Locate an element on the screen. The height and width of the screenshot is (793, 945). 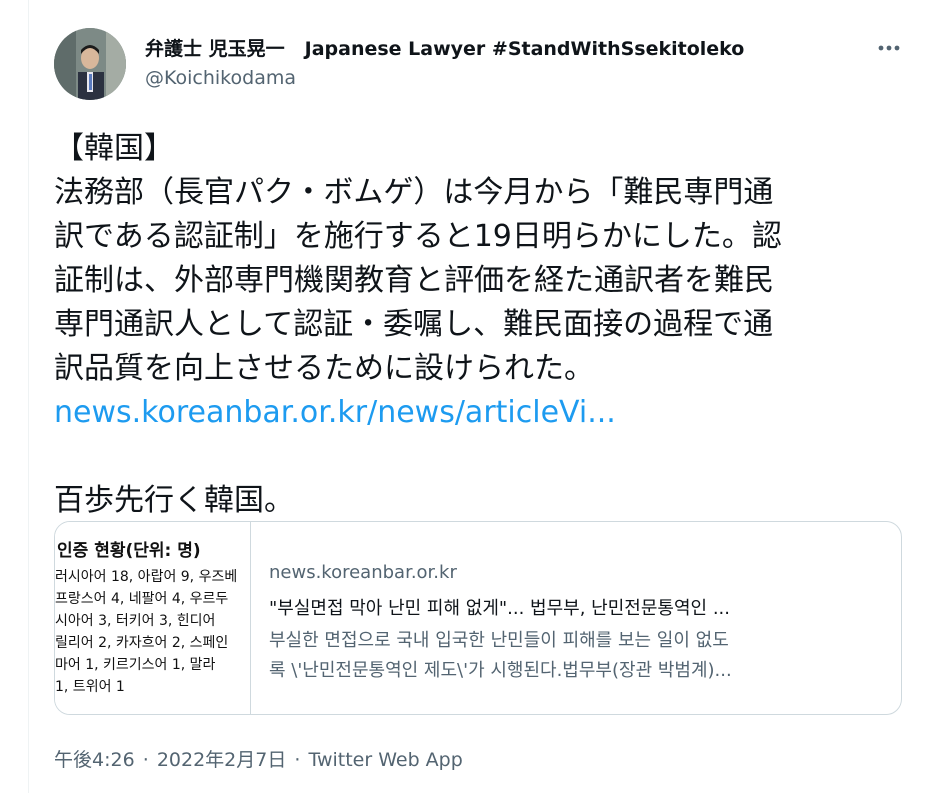
author-handle: @Koichikodama is located at coordinates (220, 78).